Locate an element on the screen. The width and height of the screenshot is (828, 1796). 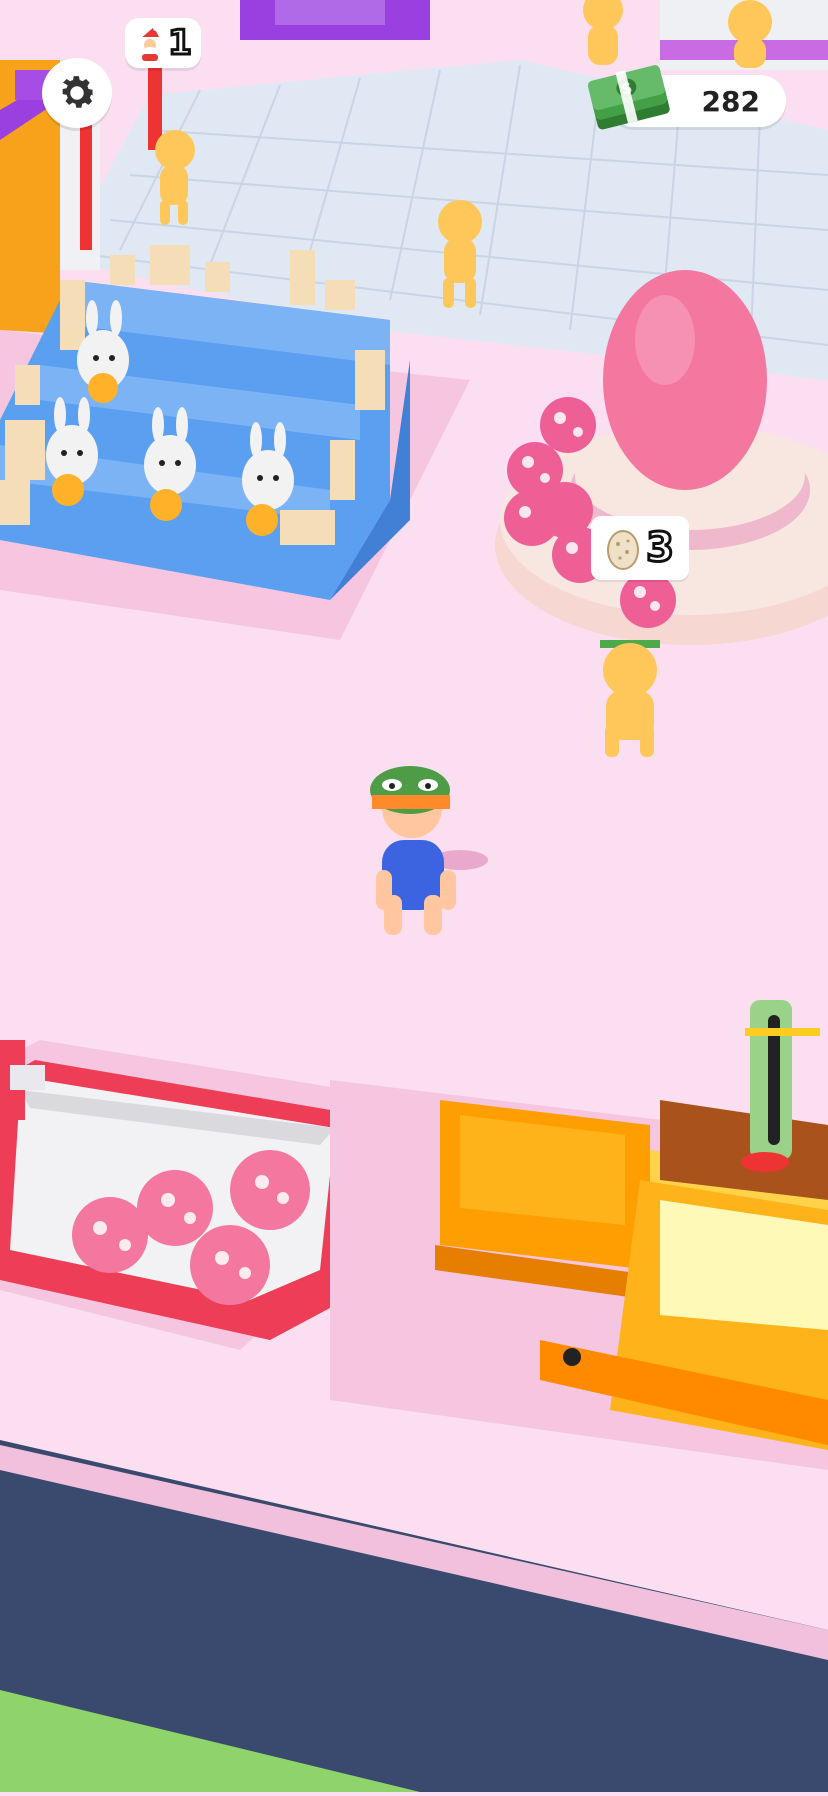
santa-icon is located at coordinates (150, 43).